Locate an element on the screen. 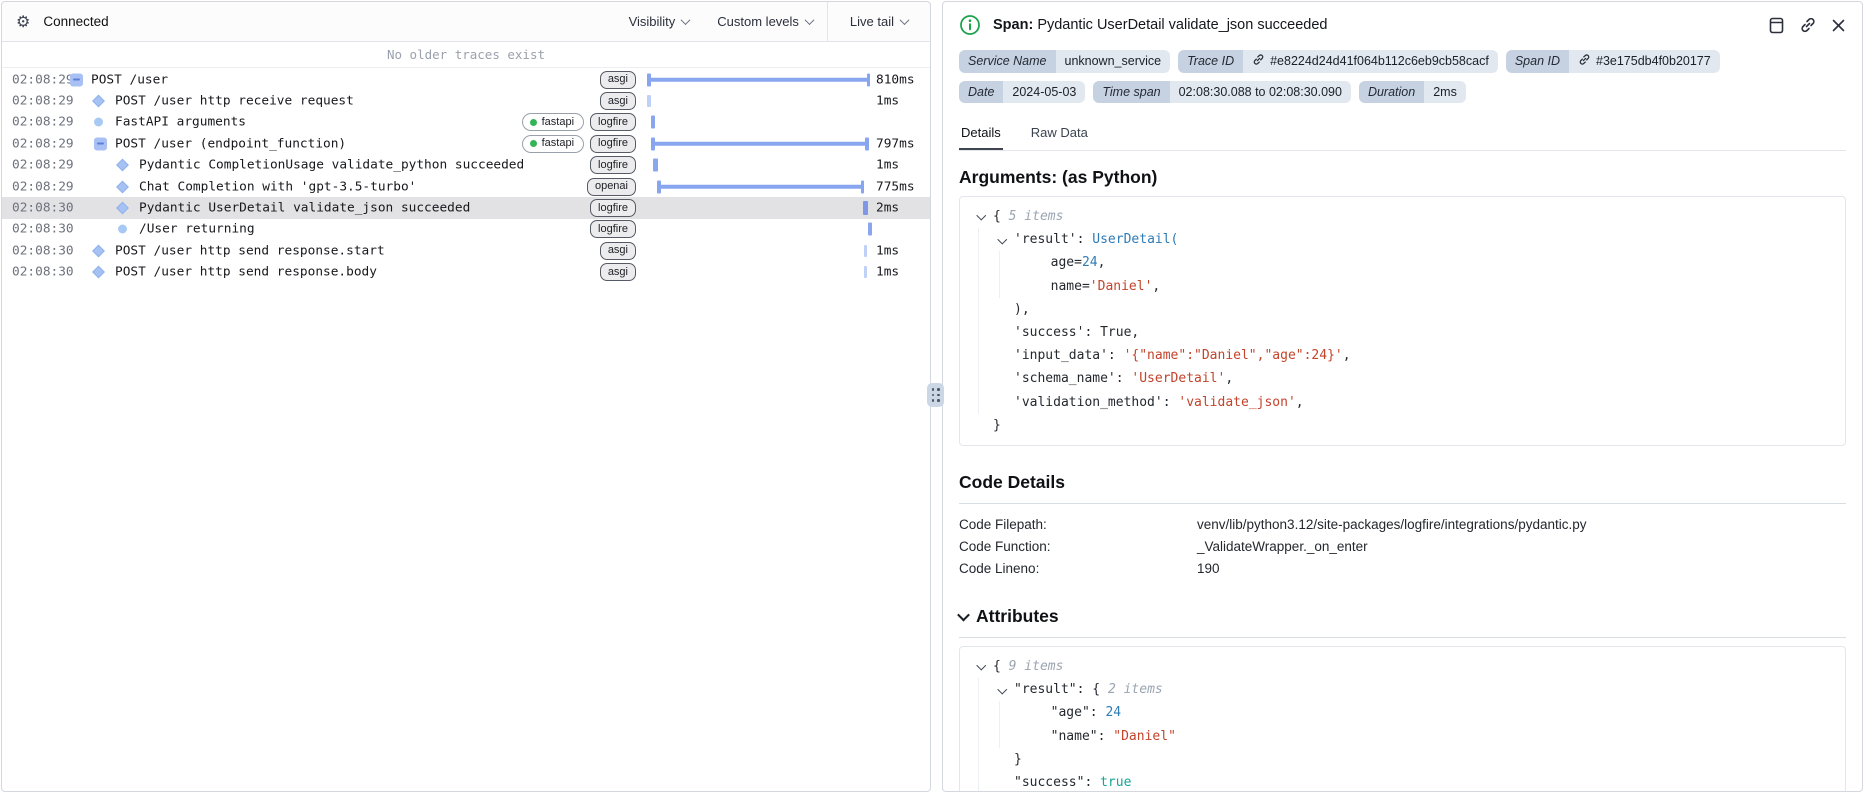  trace-row-tags: openai is located at coordinates (611, 186).